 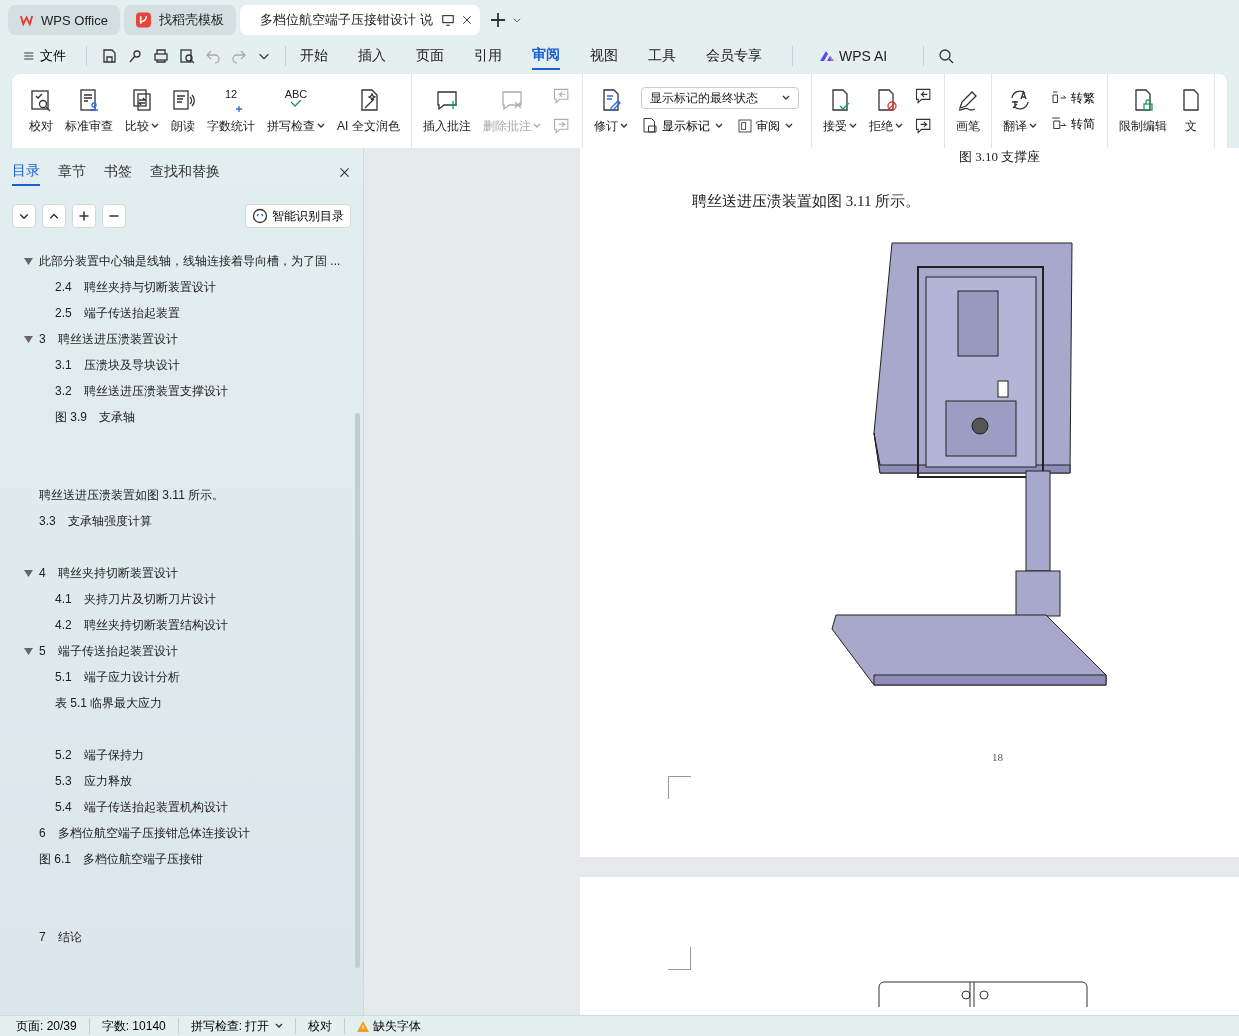 What do you see at coordinates (114, 216) in the screenshot?
I see `remove-button` at bounding box center [114, 216].